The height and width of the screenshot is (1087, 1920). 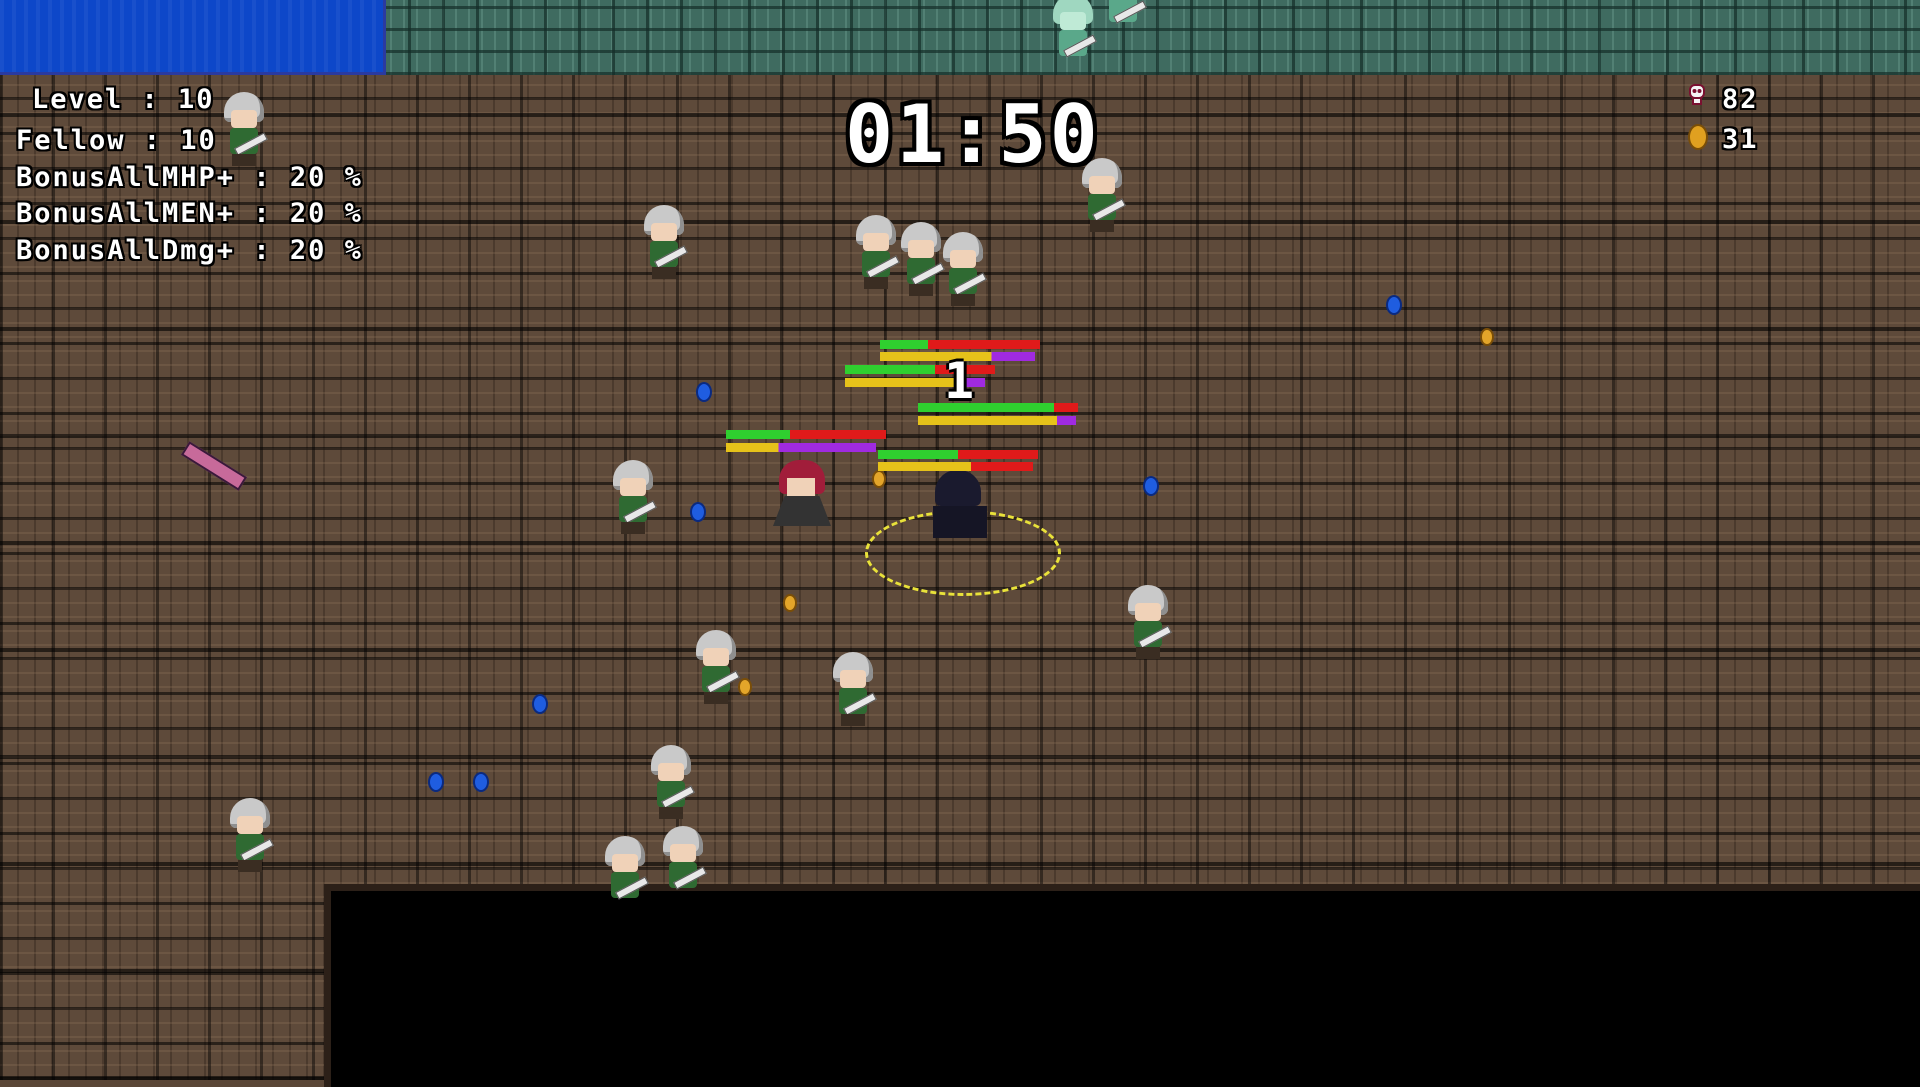 What do you see at coordinates (1697, 95) in the screenshot?
I see `skull-icon` at bounding box center [1697, 95].